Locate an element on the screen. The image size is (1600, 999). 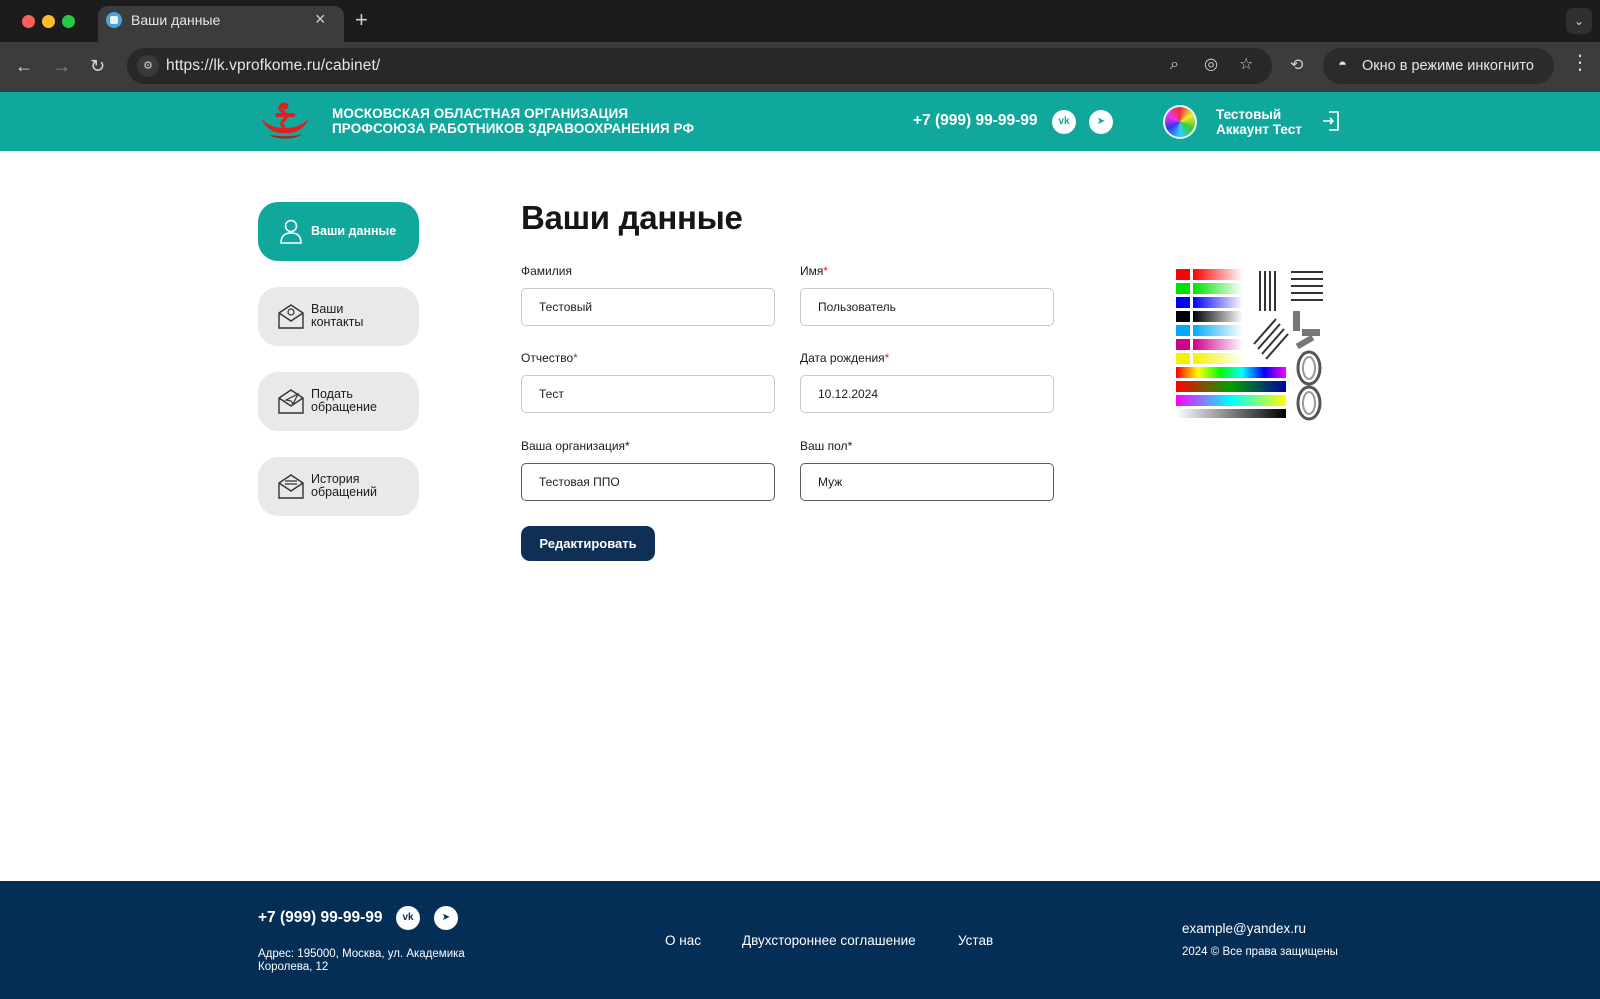
user-name: Тестовый Аккаунт Тест is located at coordinates (1259, 122).